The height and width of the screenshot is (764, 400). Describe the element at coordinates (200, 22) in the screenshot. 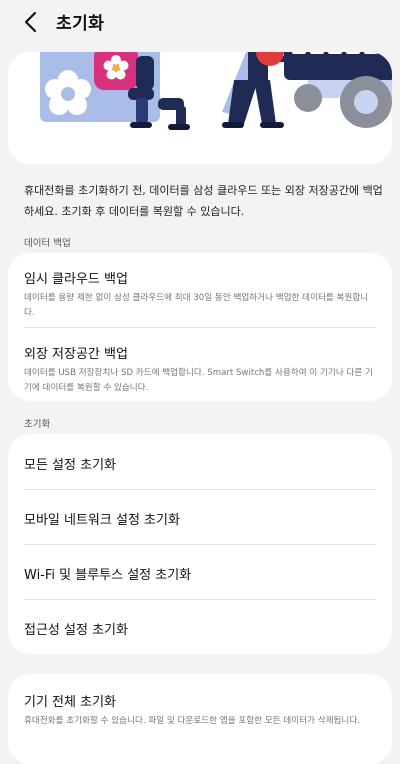

I see `top-bar: 초기화` at that location.